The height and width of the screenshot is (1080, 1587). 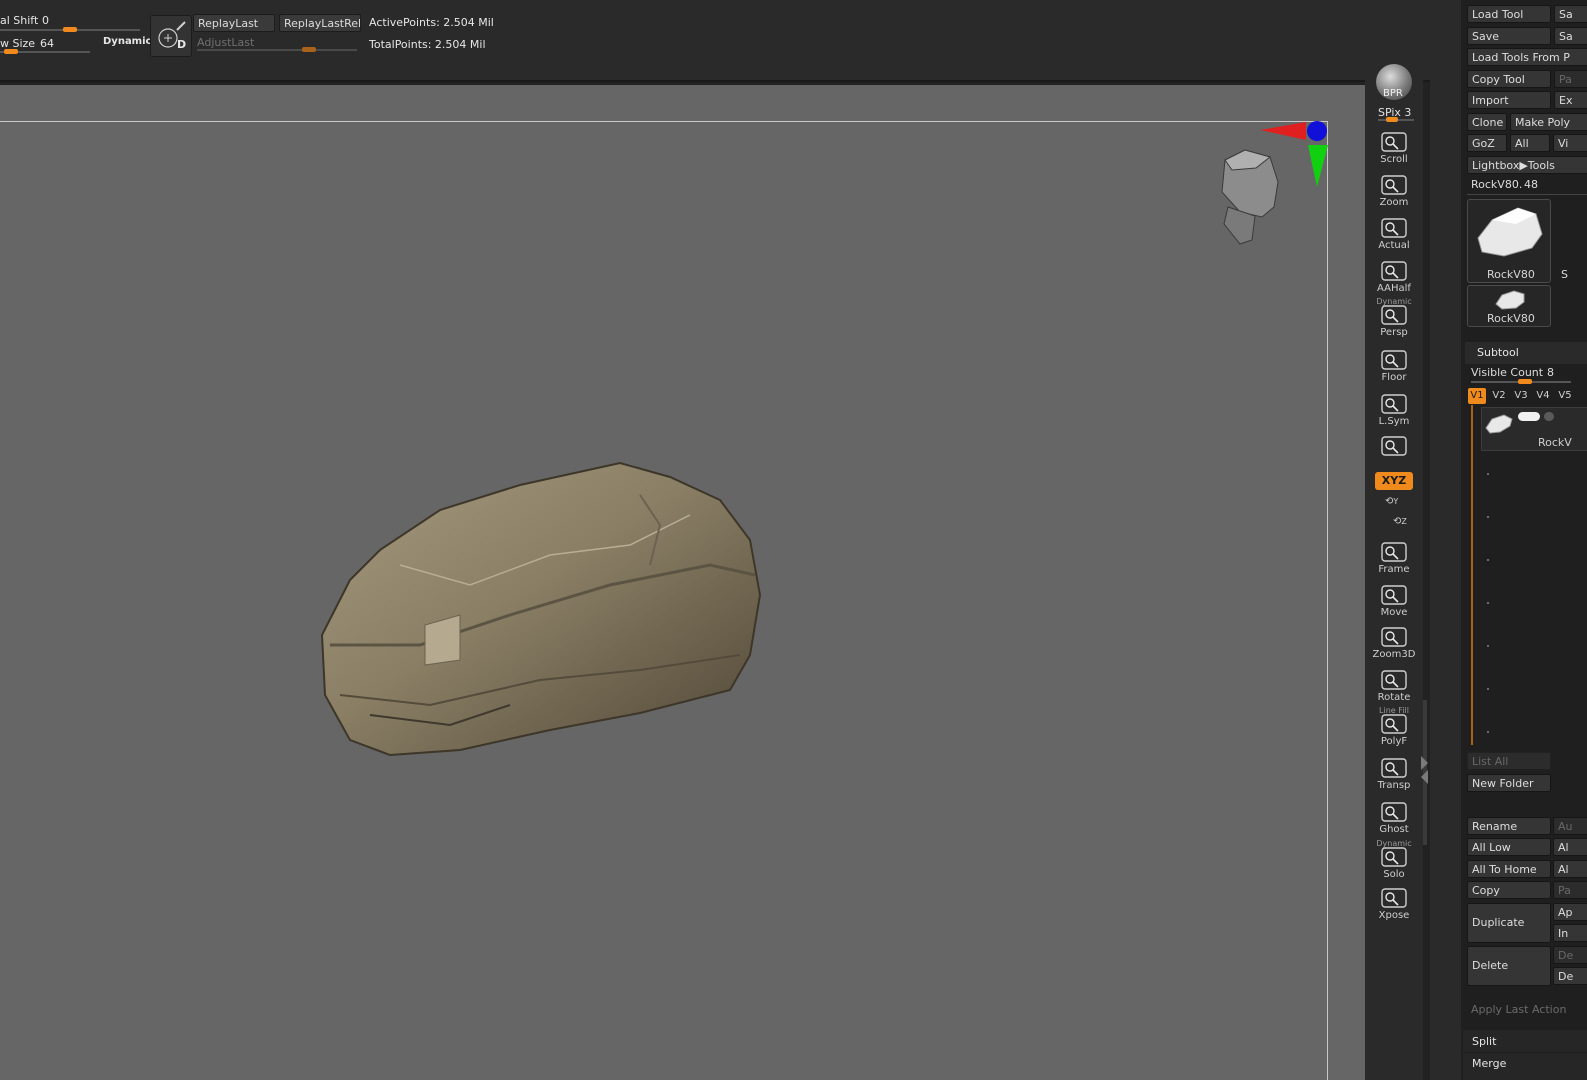 What do you see at coordinates (1570, 79) in the screenshot?
I see `paste-tool-button: Pa` at bounding box center [1570, 79].